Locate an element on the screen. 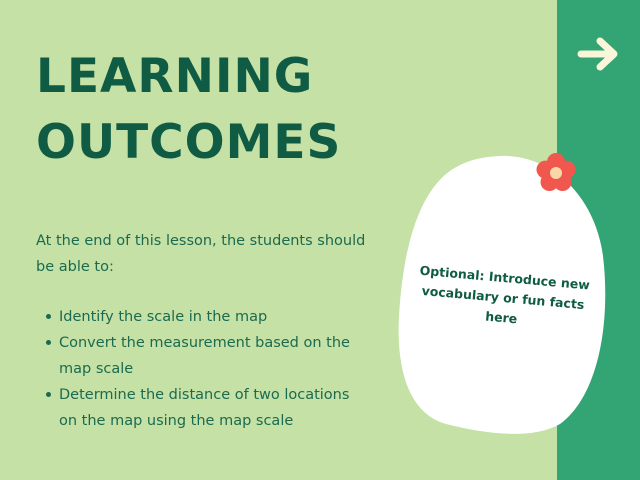  title-line-1: LEARNING is located at coordinates (175, 76).